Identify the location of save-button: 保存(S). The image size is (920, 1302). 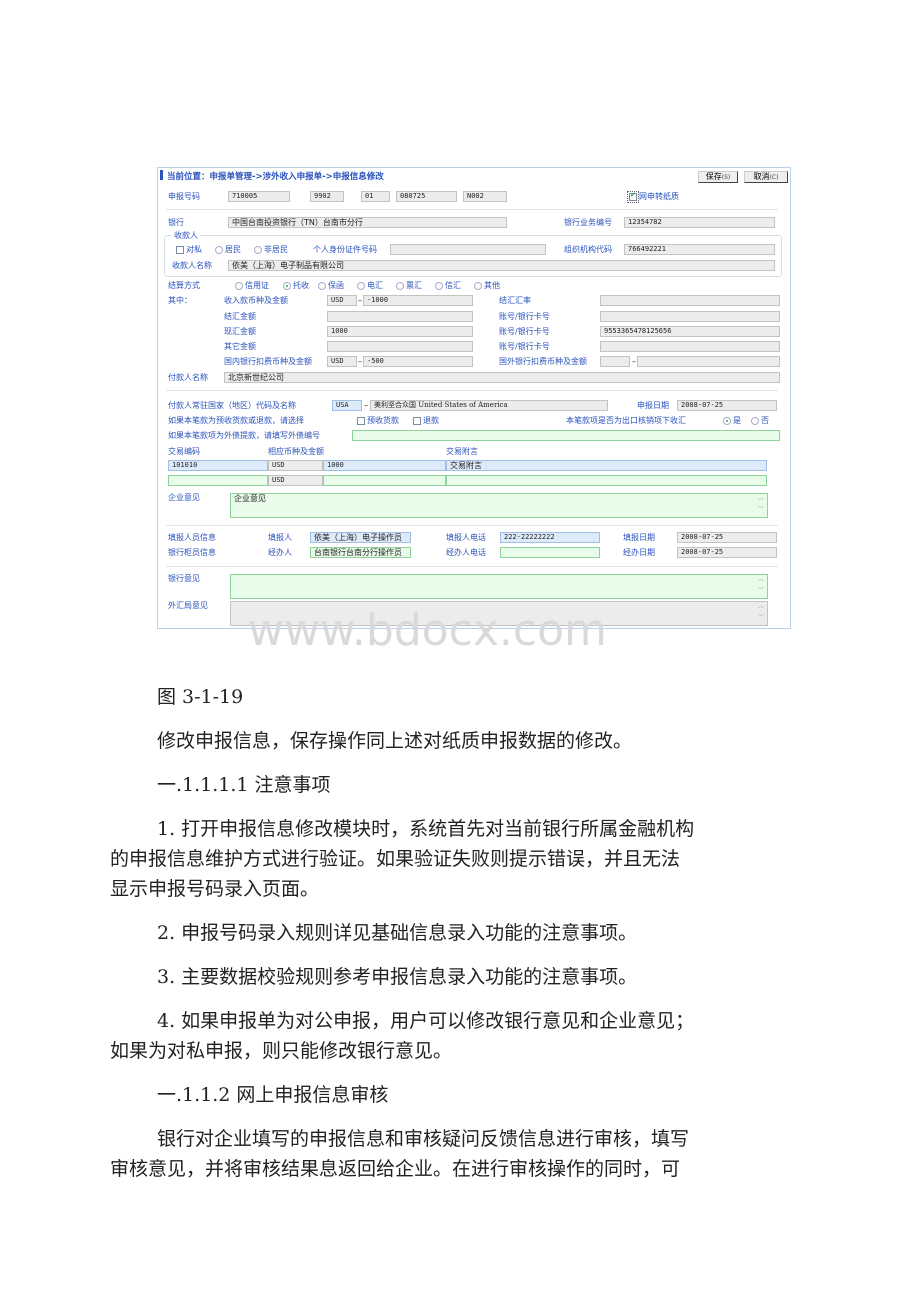
(718, 177).